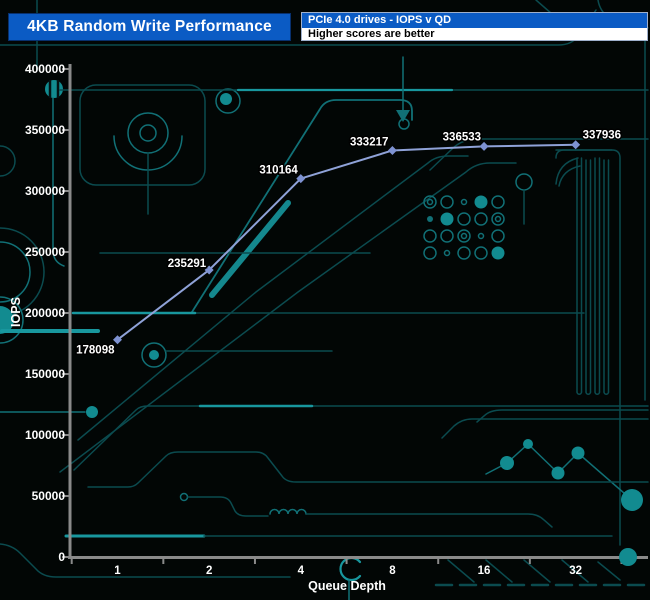 The image size is (650, 600). Describe the element at coordinates (602, 136) in the screenshot. I see `data-point-label: 337936` at that location.